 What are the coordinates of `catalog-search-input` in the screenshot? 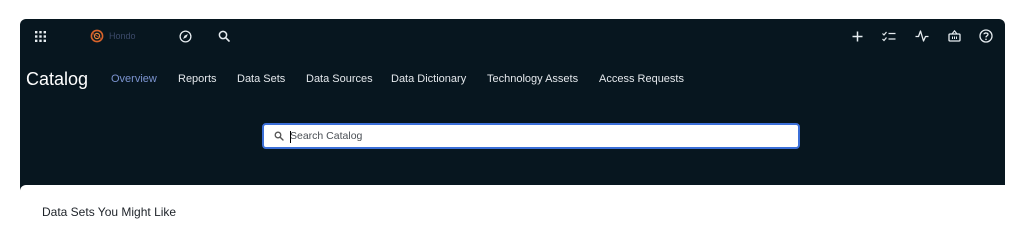 It's located at (530, 136).